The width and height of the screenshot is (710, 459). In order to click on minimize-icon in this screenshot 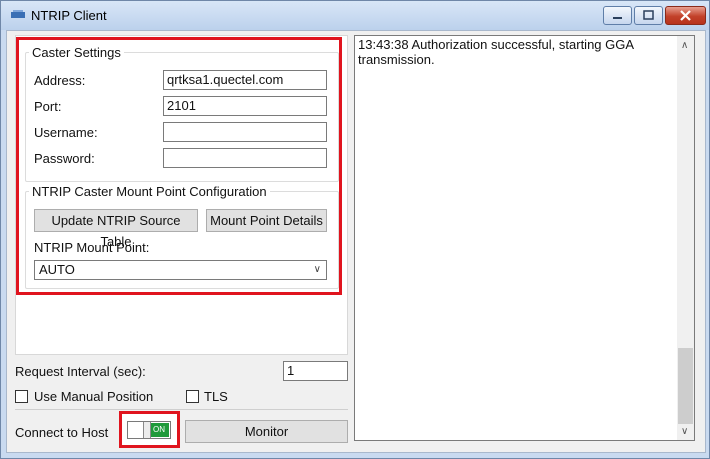, I will do `click(617, 18)`.